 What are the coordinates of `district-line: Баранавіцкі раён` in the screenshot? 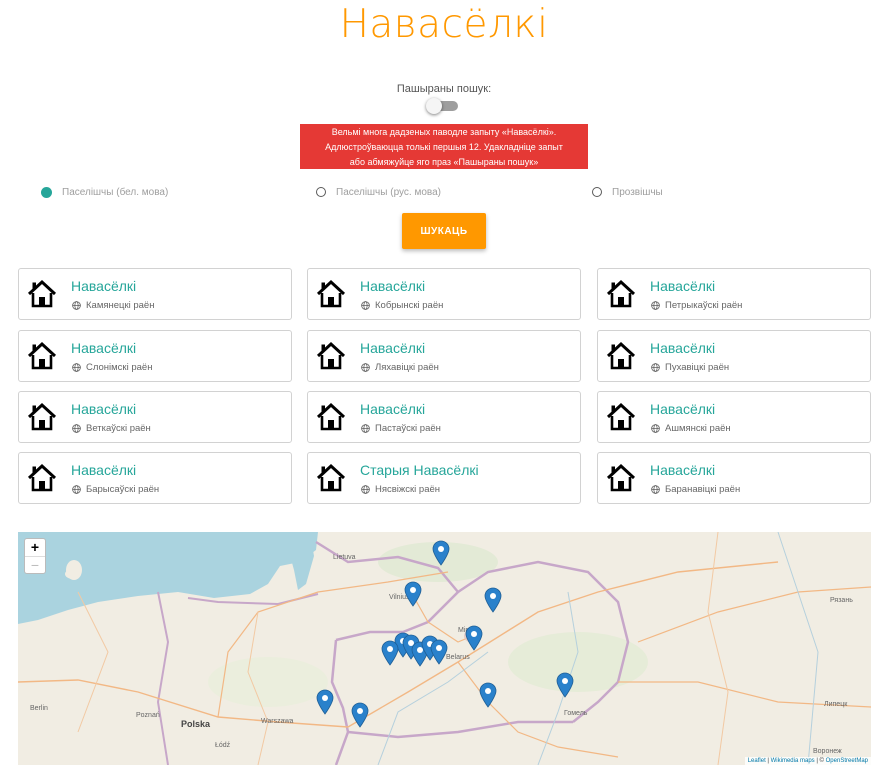 It's located at (695, 489).